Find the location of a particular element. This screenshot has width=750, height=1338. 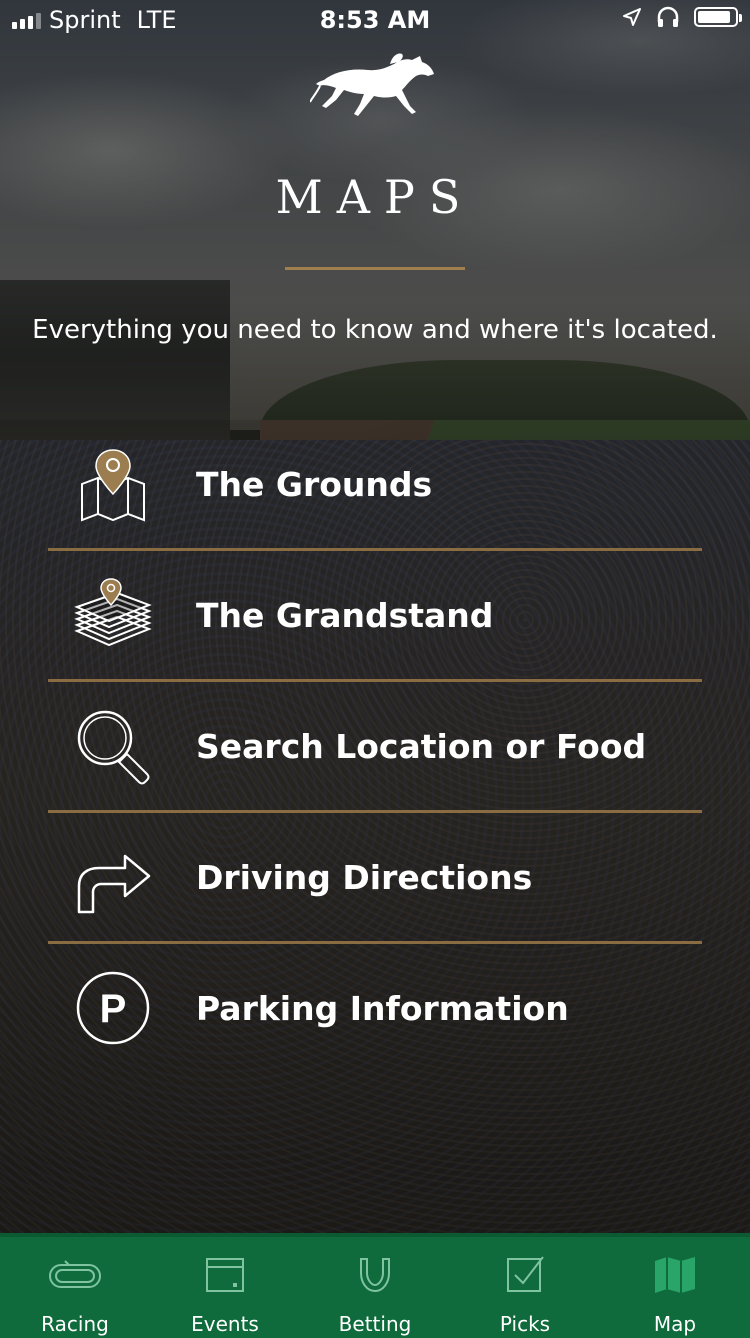

parking-icon: P is located at coordinates (113, 1008).